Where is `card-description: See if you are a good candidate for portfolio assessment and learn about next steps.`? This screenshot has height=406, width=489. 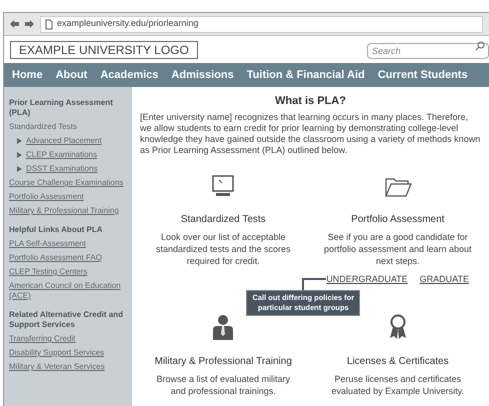 card-description: See if you are a good candidate for portfolio assessment and learn about next steps. is located at coordinates (397, 248).